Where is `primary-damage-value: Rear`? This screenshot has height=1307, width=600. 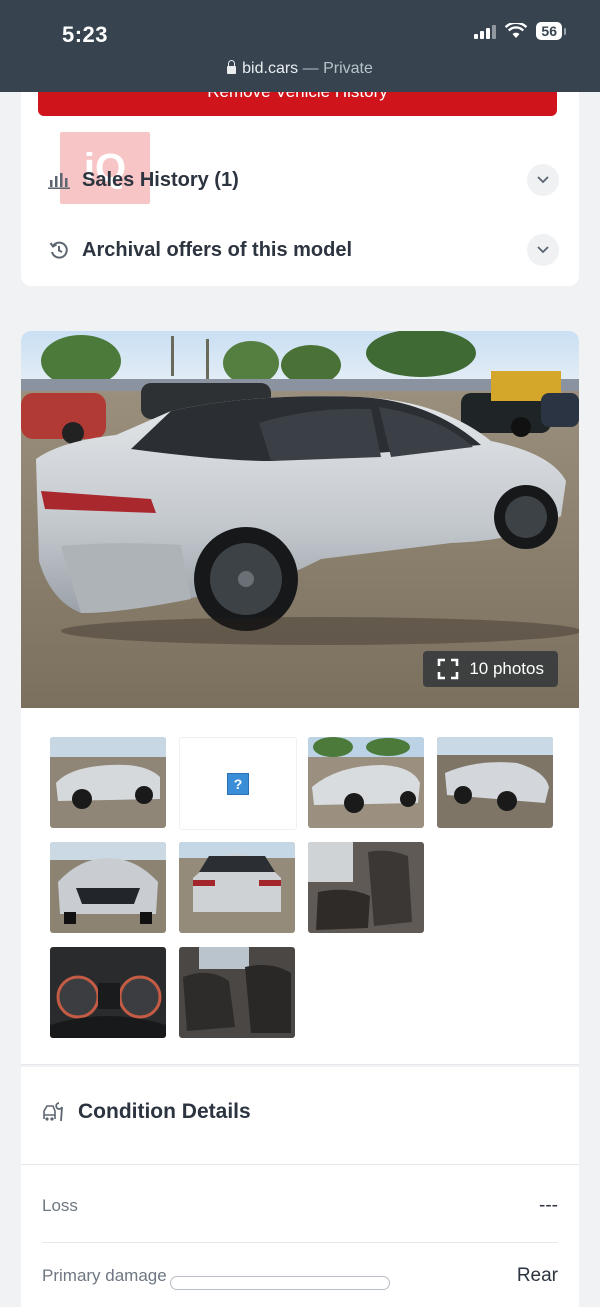 primary-damage-value: Rear is located at coordinates (537, 1275).